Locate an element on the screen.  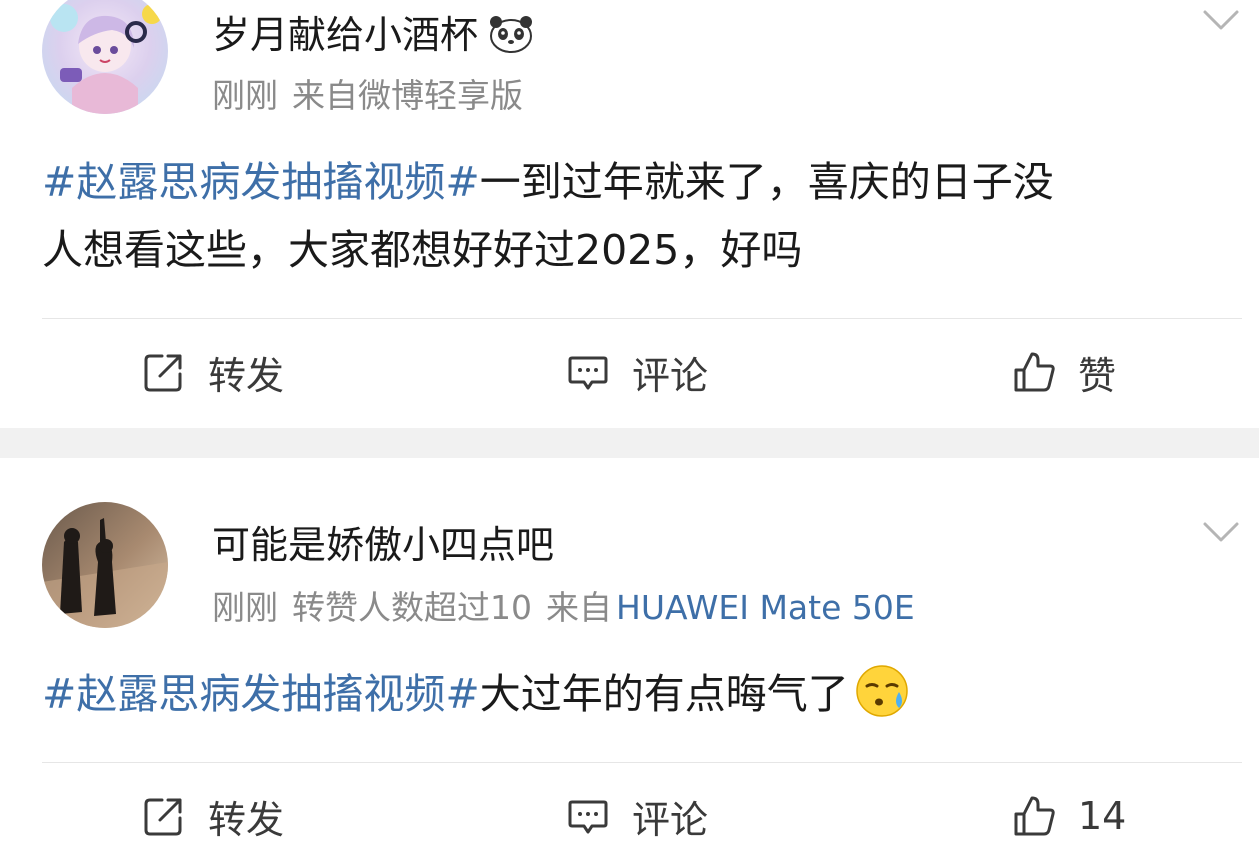
post-meta: 刚刚 转赞人数超过10 来自 HUAWEI Mate 50E is located at coordinates (570, 608).